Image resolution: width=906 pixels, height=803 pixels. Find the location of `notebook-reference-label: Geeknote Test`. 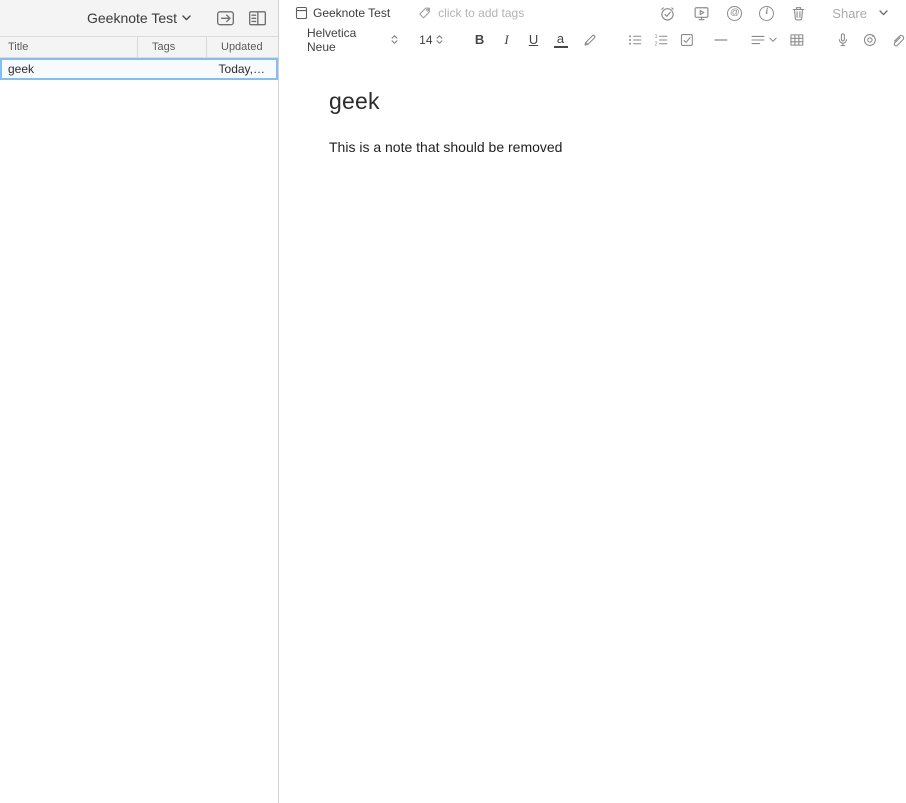

notebook-reference-label: Geeknote Test is located at coordinates (352, 13).